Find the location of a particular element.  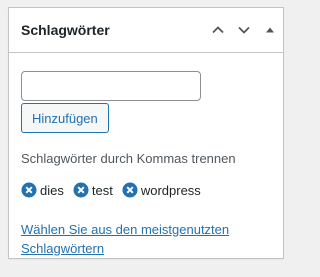

panel-actions is located at coordinates (244, 30).